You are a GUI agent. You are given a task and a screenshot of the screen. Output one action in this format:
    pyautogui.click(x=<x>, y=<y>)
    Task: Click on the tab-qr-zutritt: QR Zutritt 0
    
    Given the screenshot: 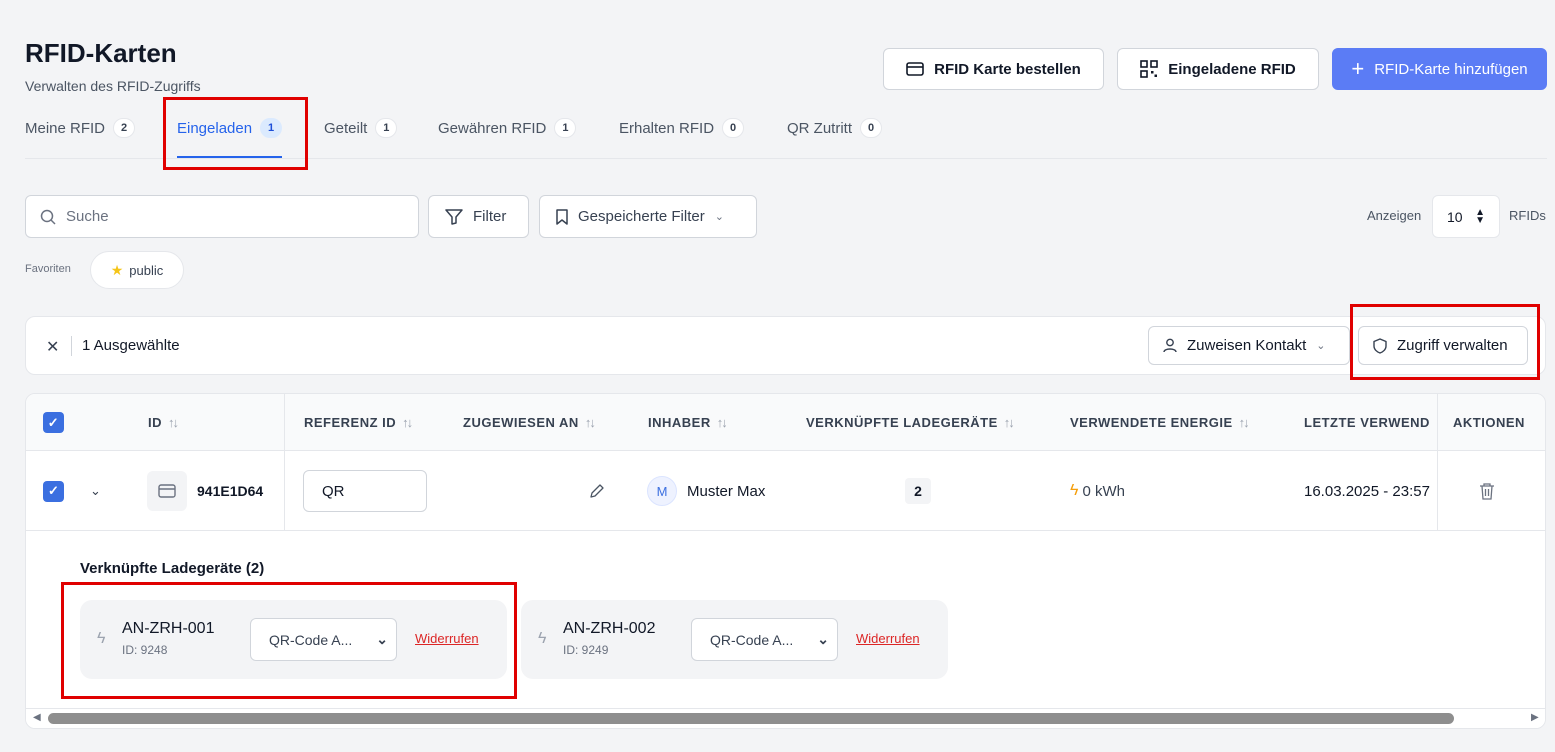 What is the action you would take?
    pyautogui.click(x=835, y=135)
    